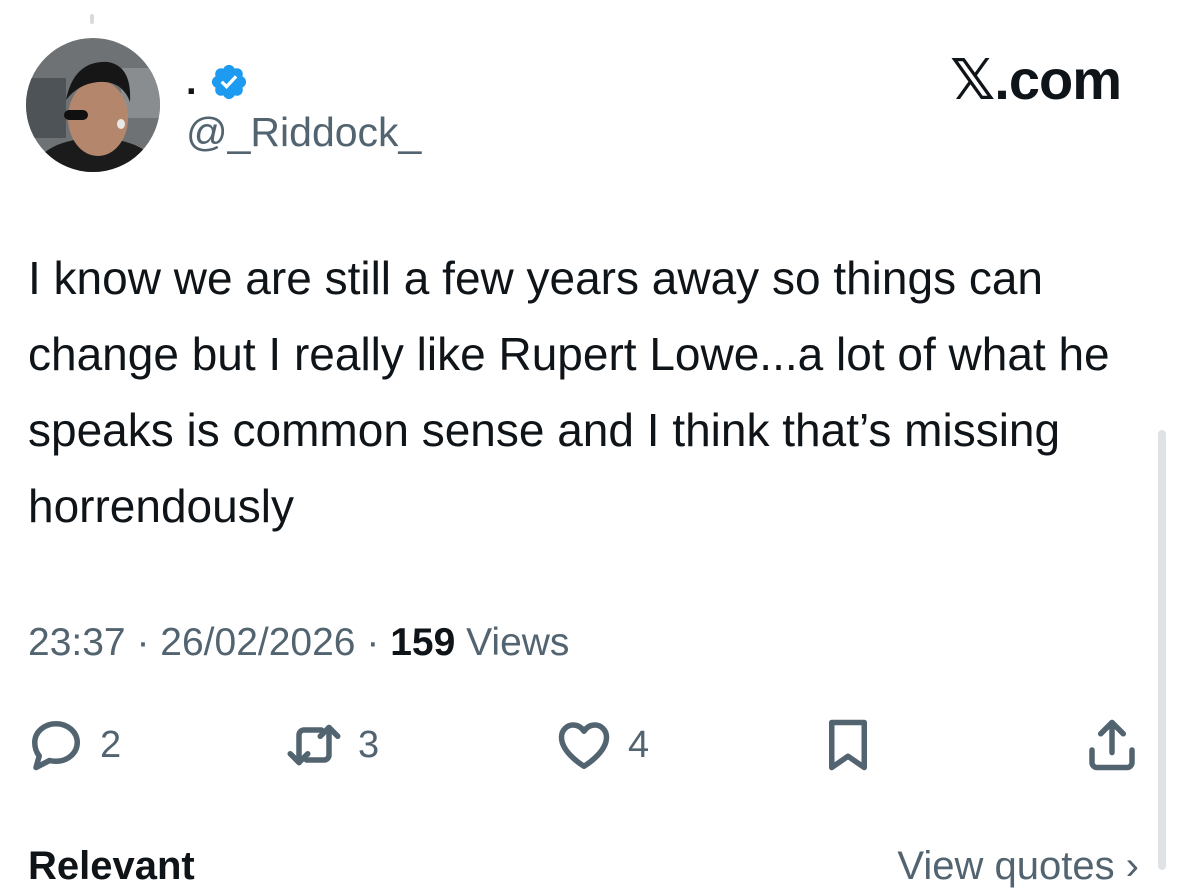  What do you see at coordinates (92, 19) in the screenshot?
I see `sheet-grip` at bounding box center [92, 19].